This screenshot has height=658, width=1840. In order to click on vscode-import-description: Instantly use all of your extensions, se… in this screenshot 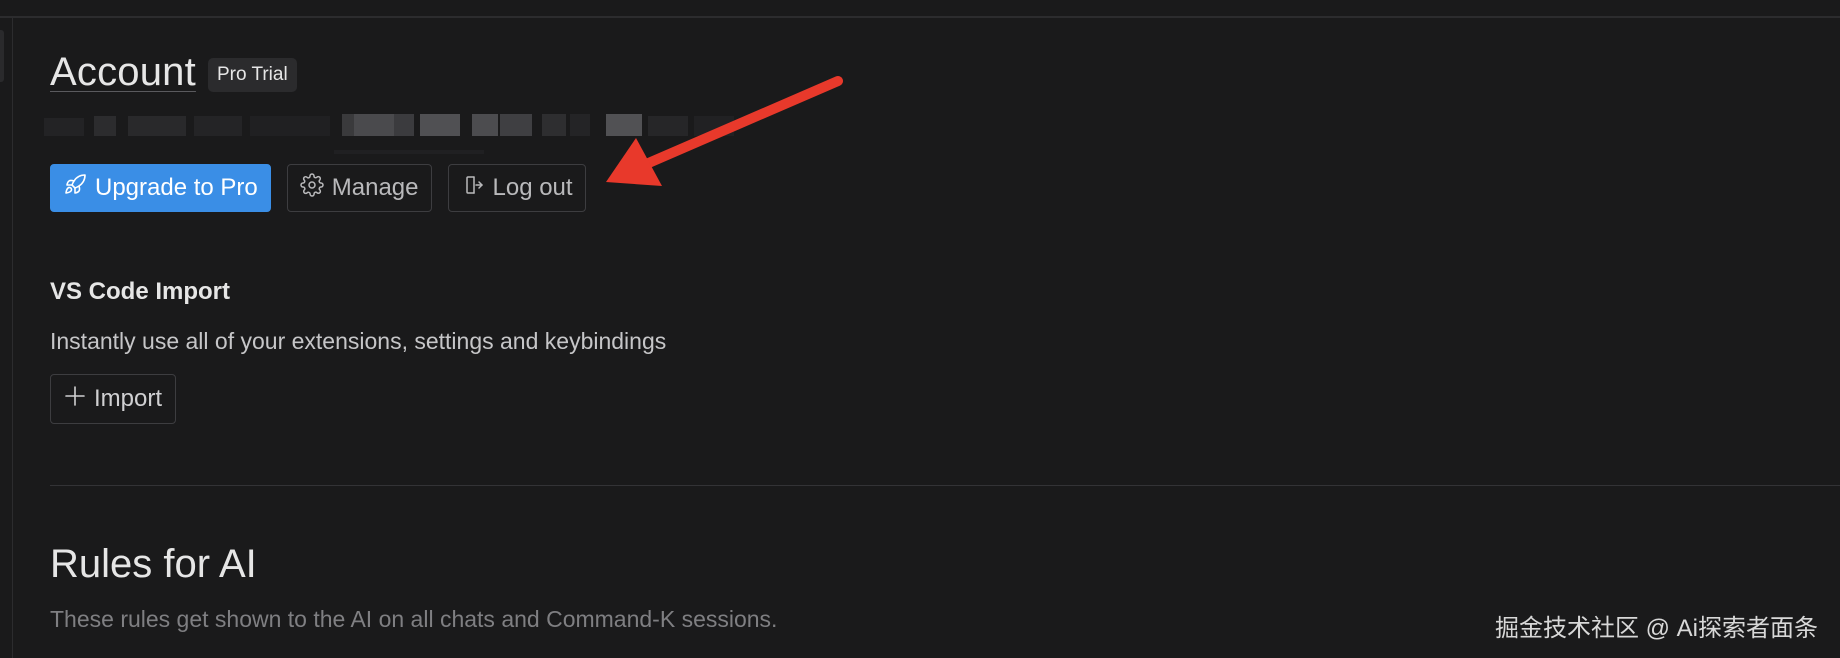, I will do `click(358, 341)`.